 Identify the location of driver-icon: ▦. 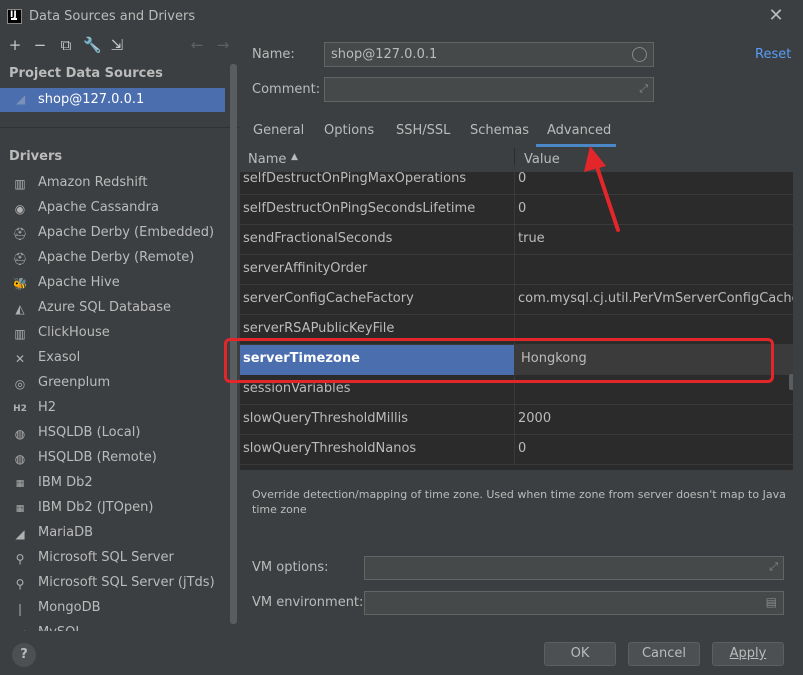
(20, 484).